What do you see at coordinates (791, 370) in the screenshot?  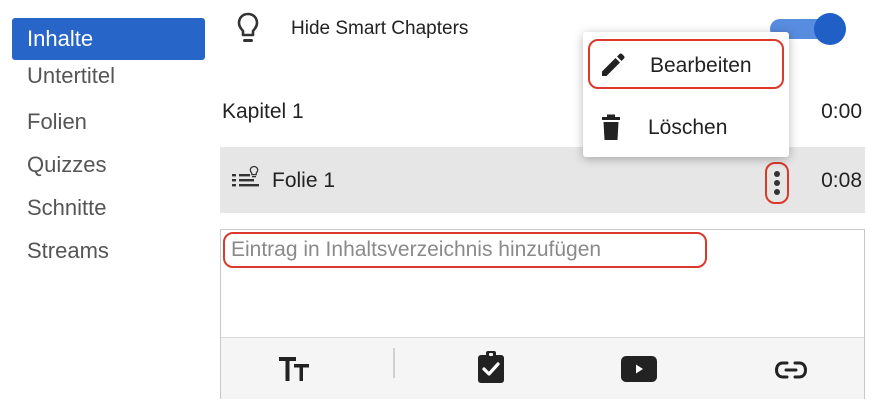 I see `link-icon` at bounding box center [791, 370].